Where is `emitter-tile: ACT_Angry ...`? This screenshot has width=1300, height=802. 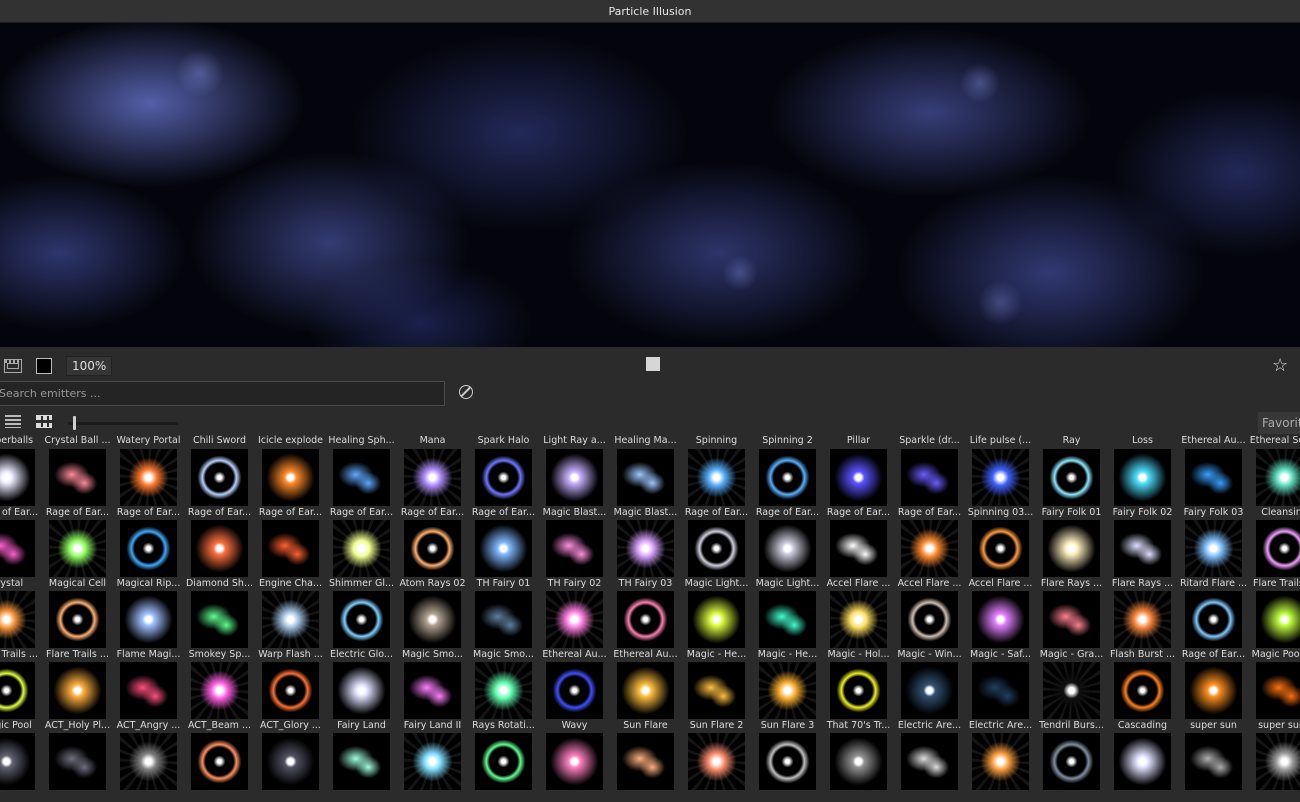 emitter-tile: ACT_Angry ... is located at coordinates (148, 695).